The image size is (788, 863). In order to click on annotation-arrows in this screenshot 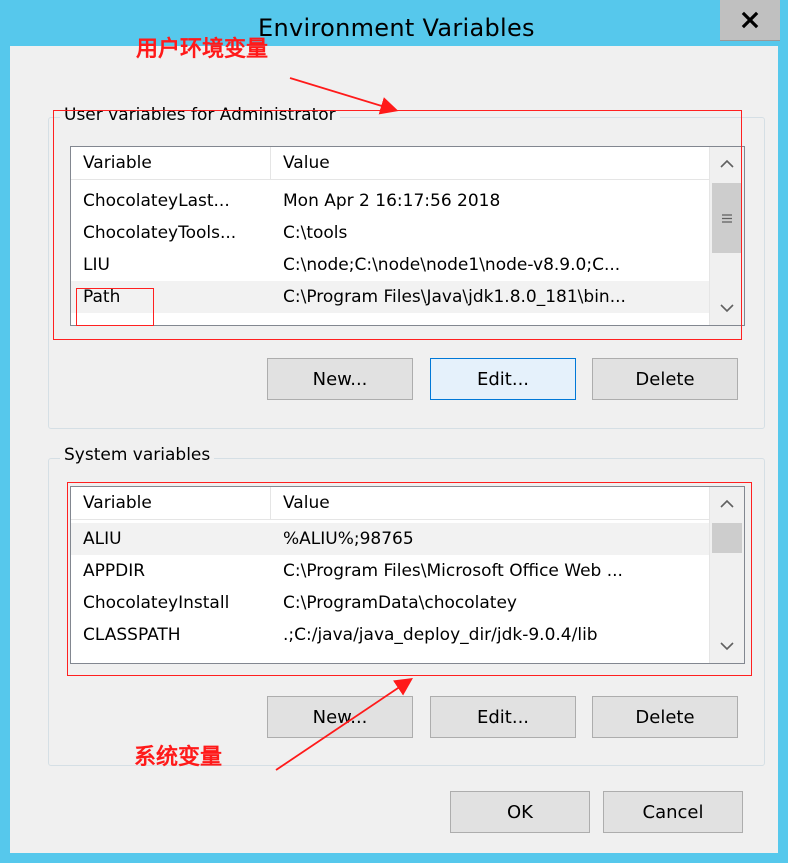, I will do `click(344, 424)`.